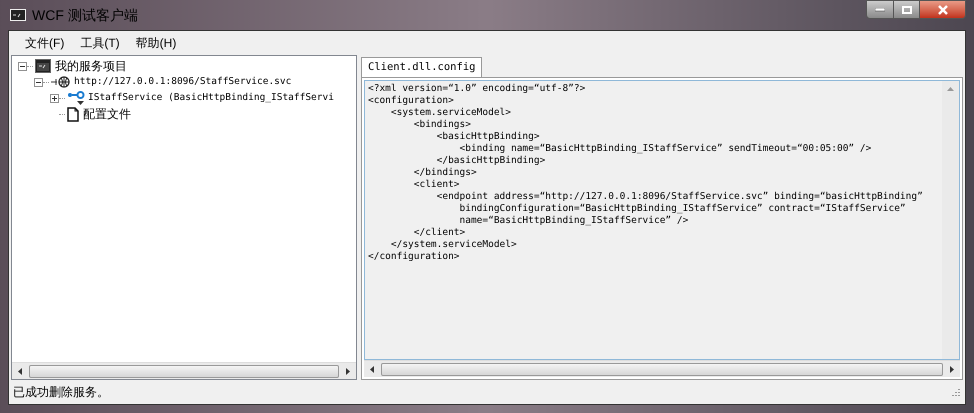 The image size is (974, 413). What do you see at coordinates (73, 114) in the screenshot?
I see `document-icon` at bounding box center [73, 114].